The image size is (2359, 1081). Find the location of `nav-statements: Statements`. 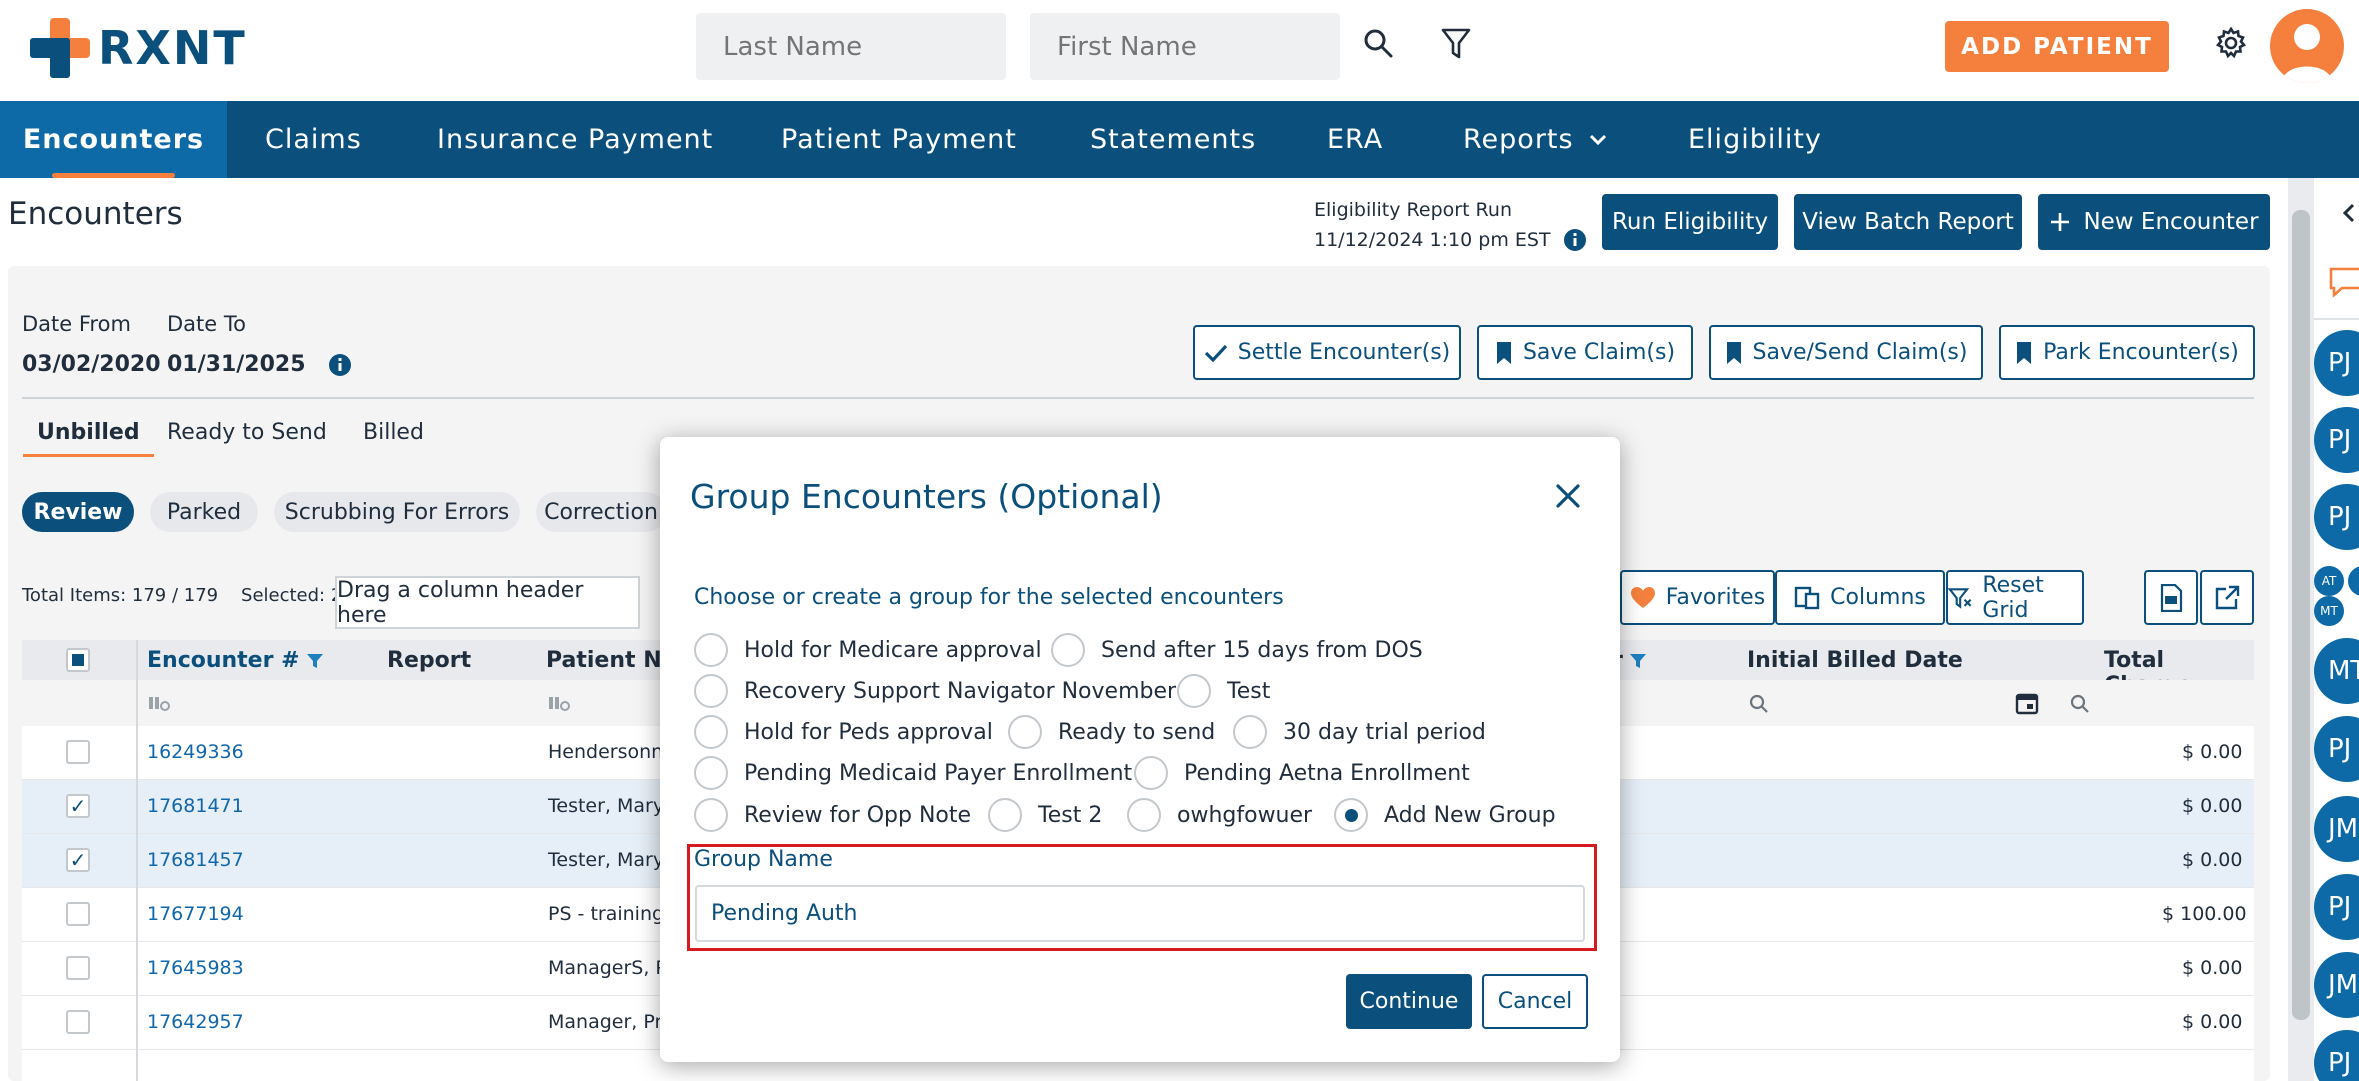

nav-statements: Statements is located at coordinates (1173, 139).